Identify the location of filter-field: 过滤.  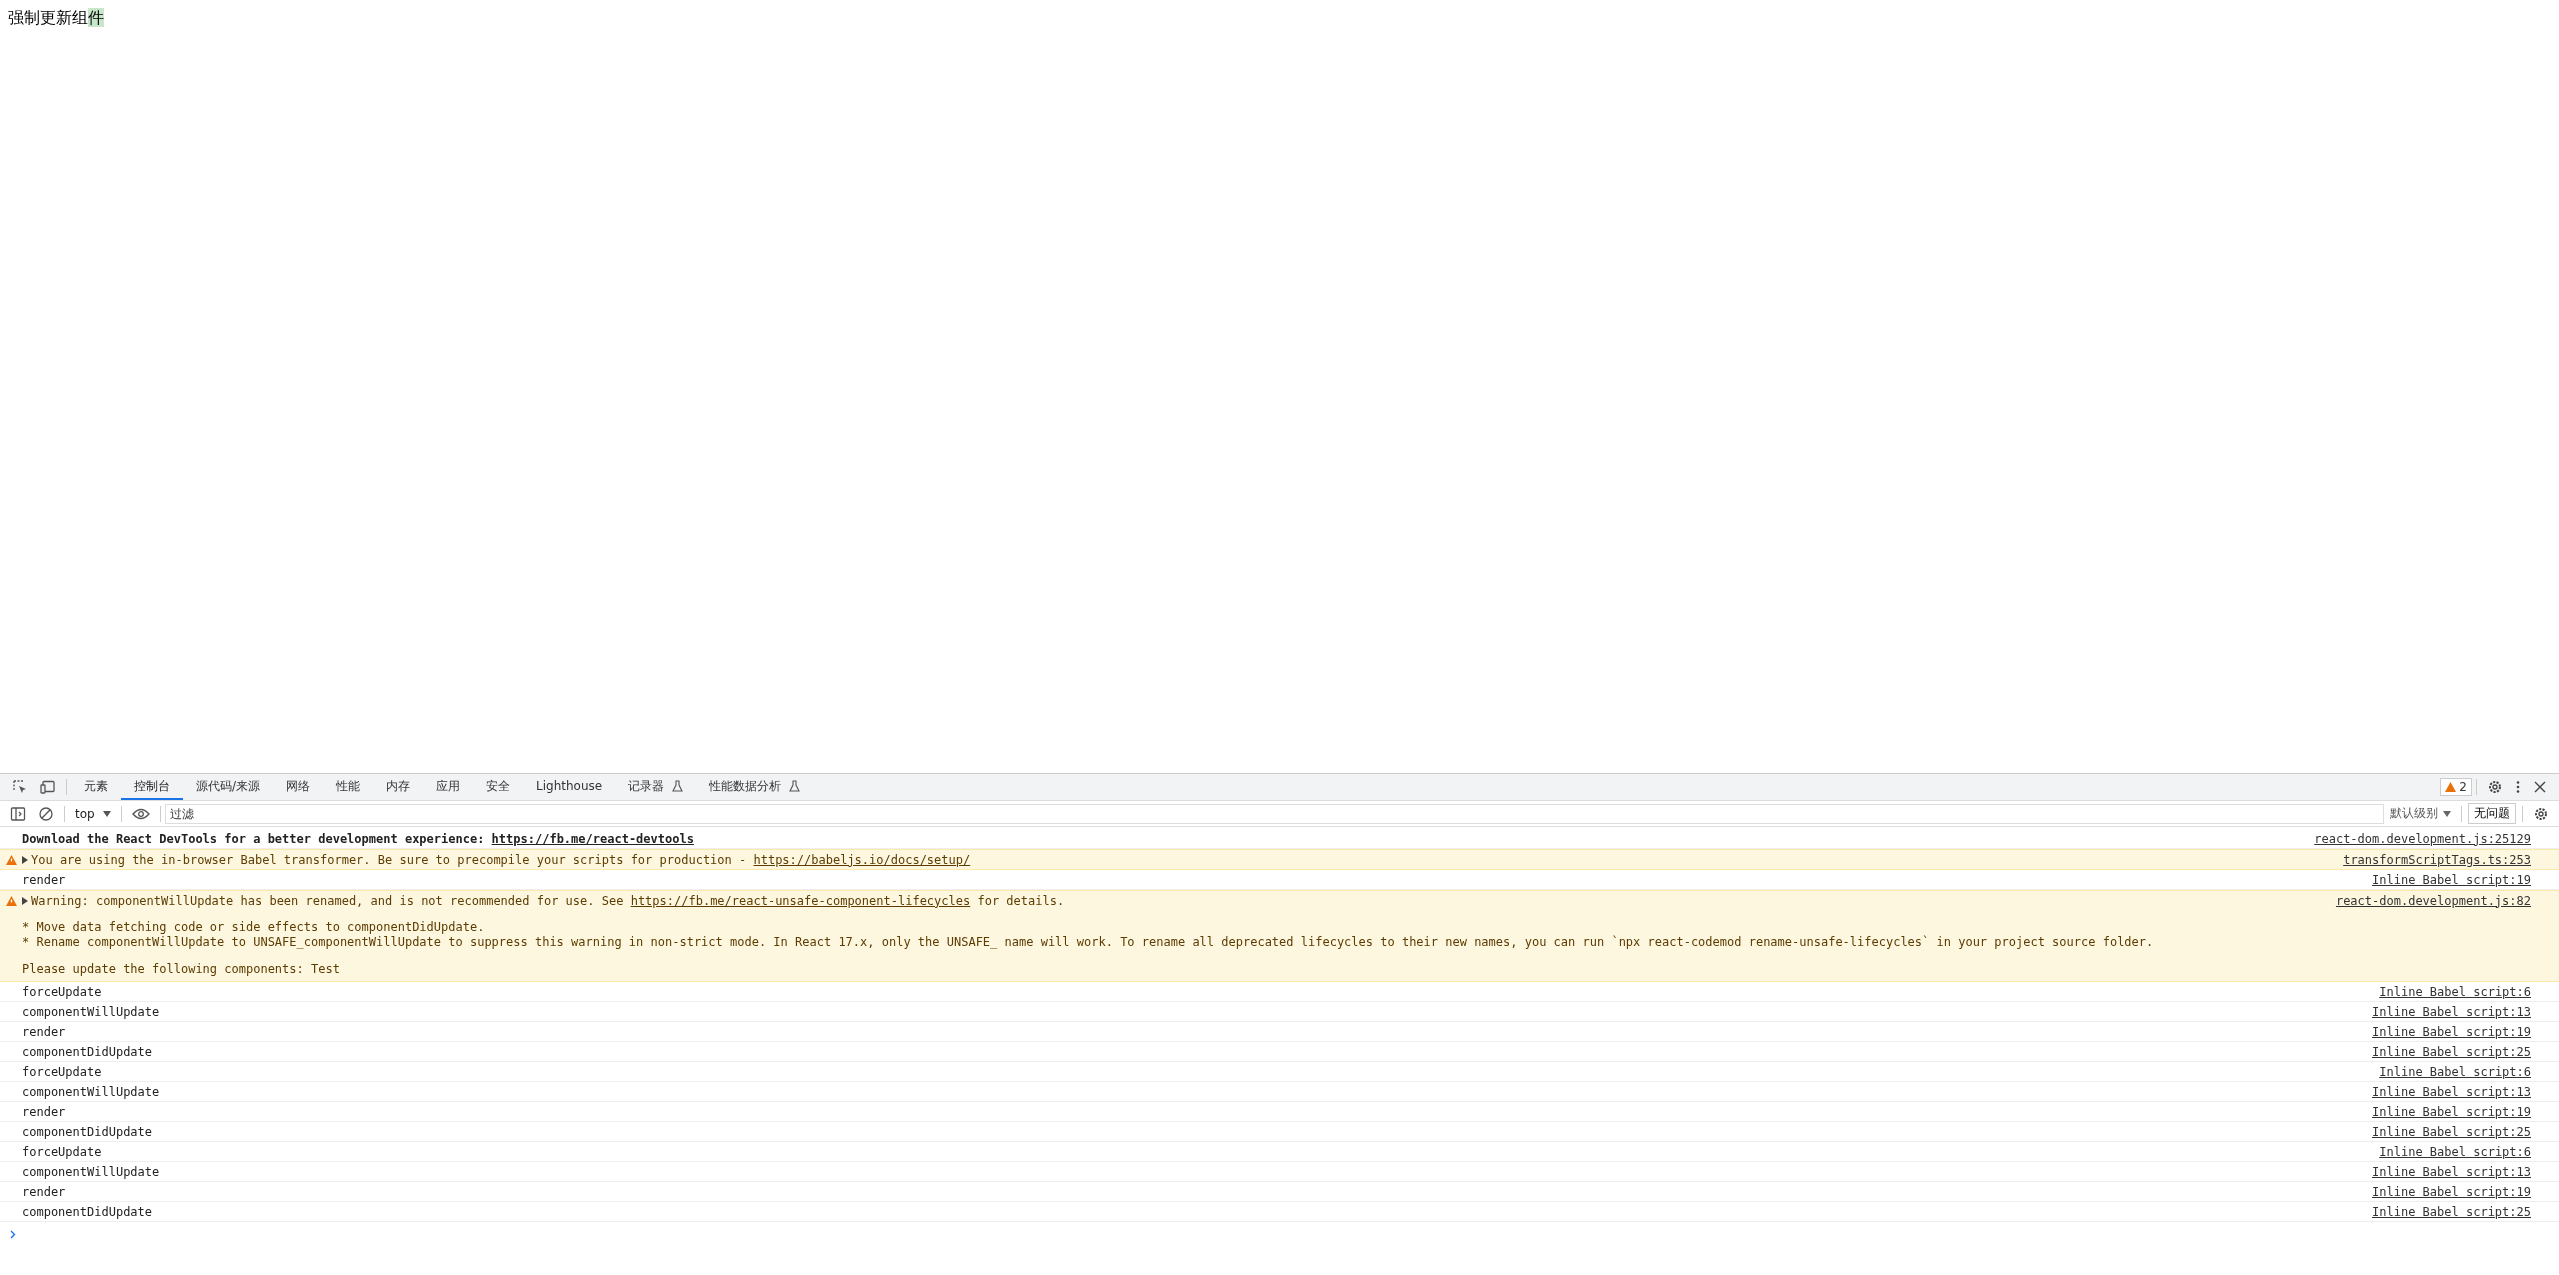
(1274, 813).